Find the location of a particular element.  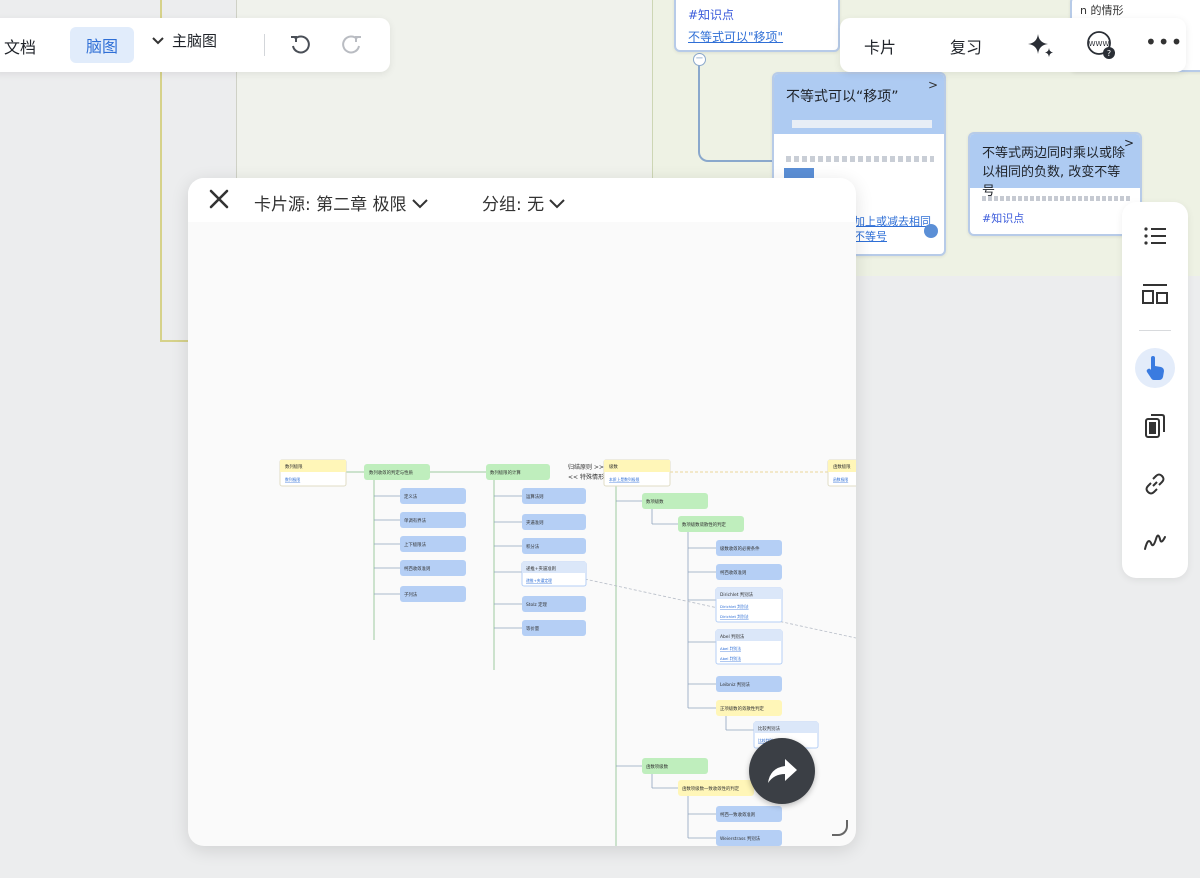

node-link: 递推+夹逼定理 is located at coordinates (539, 580).